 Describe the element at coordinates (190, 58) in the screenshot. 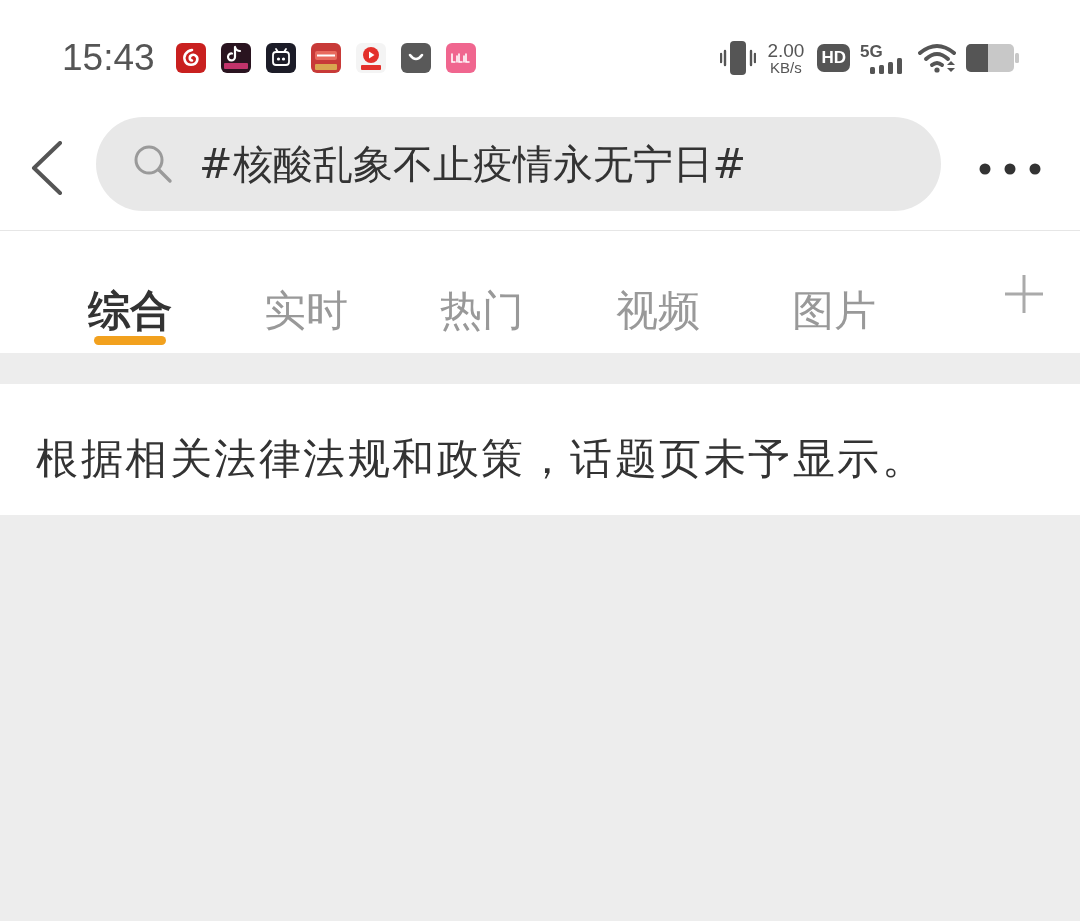

I see `spiral-app-icon` at that location.